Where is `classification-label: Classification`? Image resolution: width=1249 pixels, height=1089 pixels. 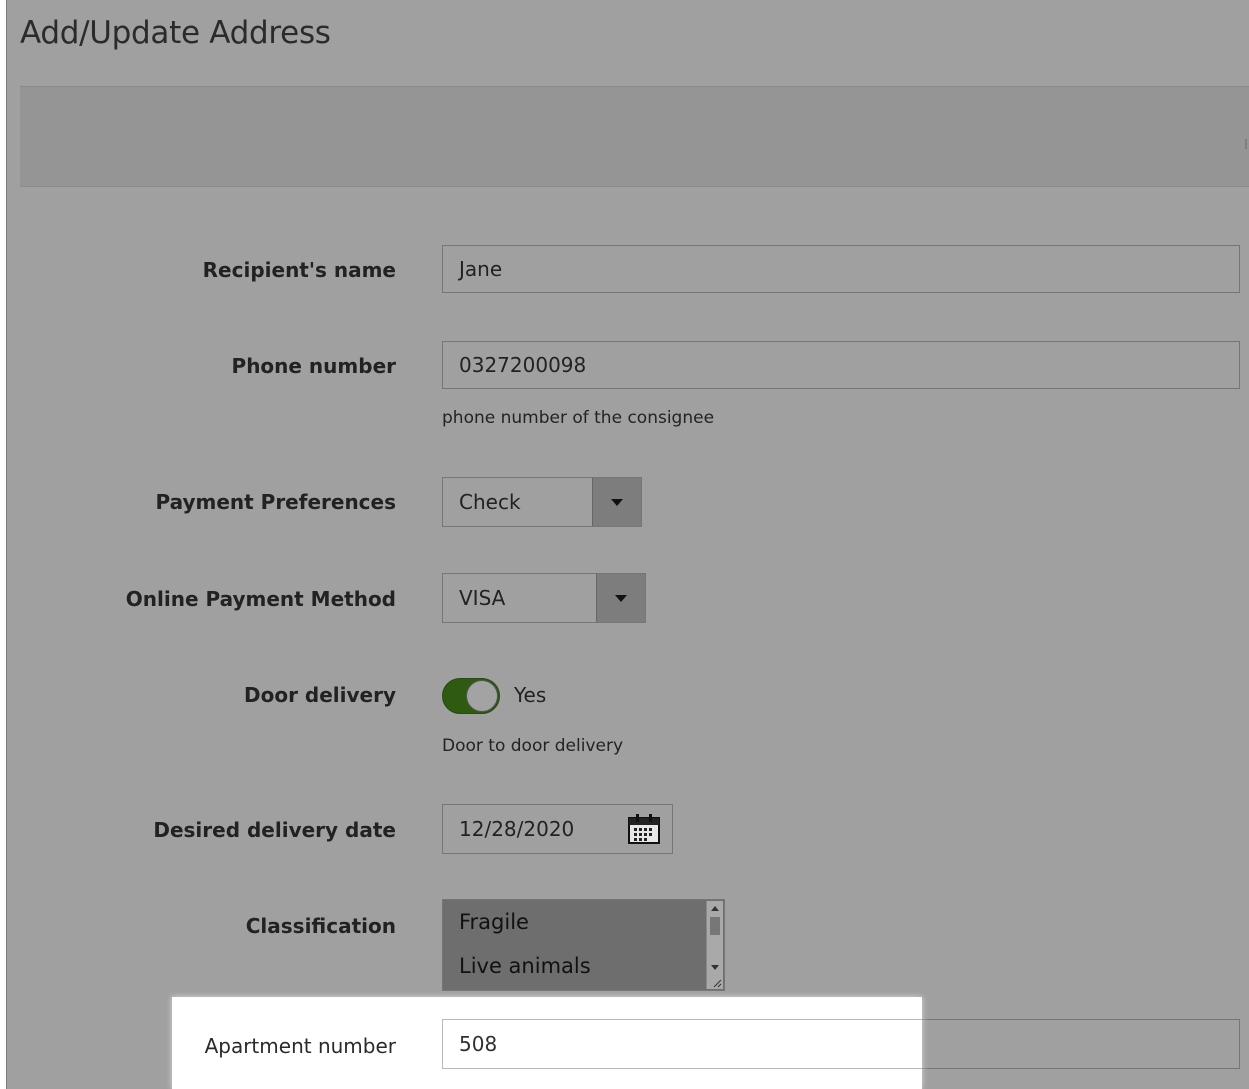
classification-label: Classification is located at coordinates (320, 926).